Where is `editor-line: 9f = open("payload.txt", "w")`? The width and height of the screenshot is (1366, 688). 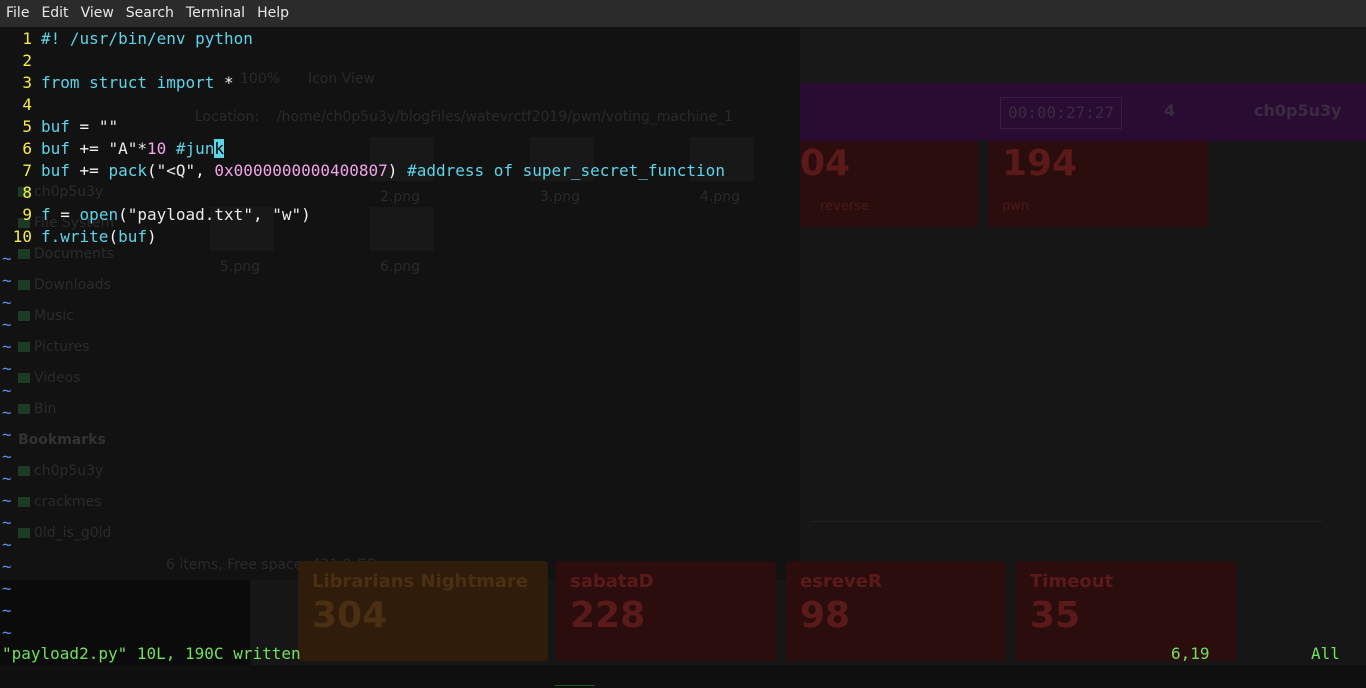
editor-line: 9f = open("payload.txt", "w") is located at coordinates (155, 215).